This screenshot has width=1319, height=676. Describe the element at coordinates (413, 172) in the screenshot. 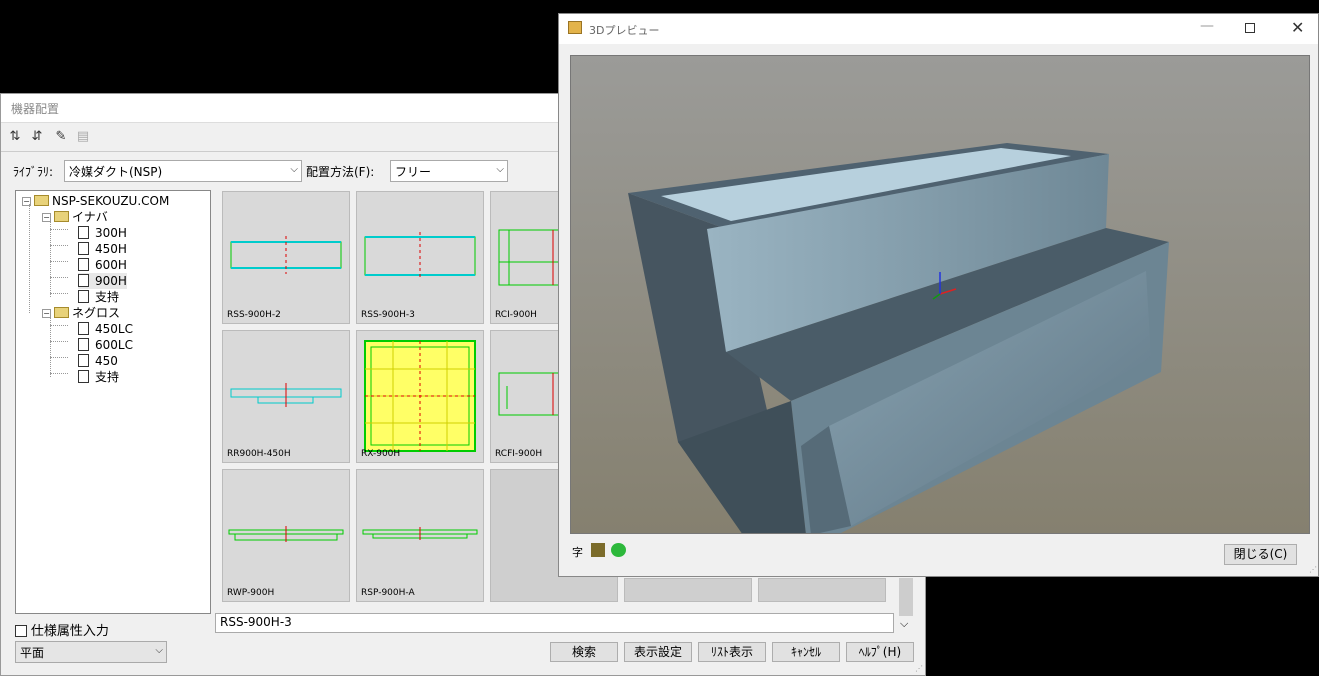

I see `placement-select-value: フリー` at that location.